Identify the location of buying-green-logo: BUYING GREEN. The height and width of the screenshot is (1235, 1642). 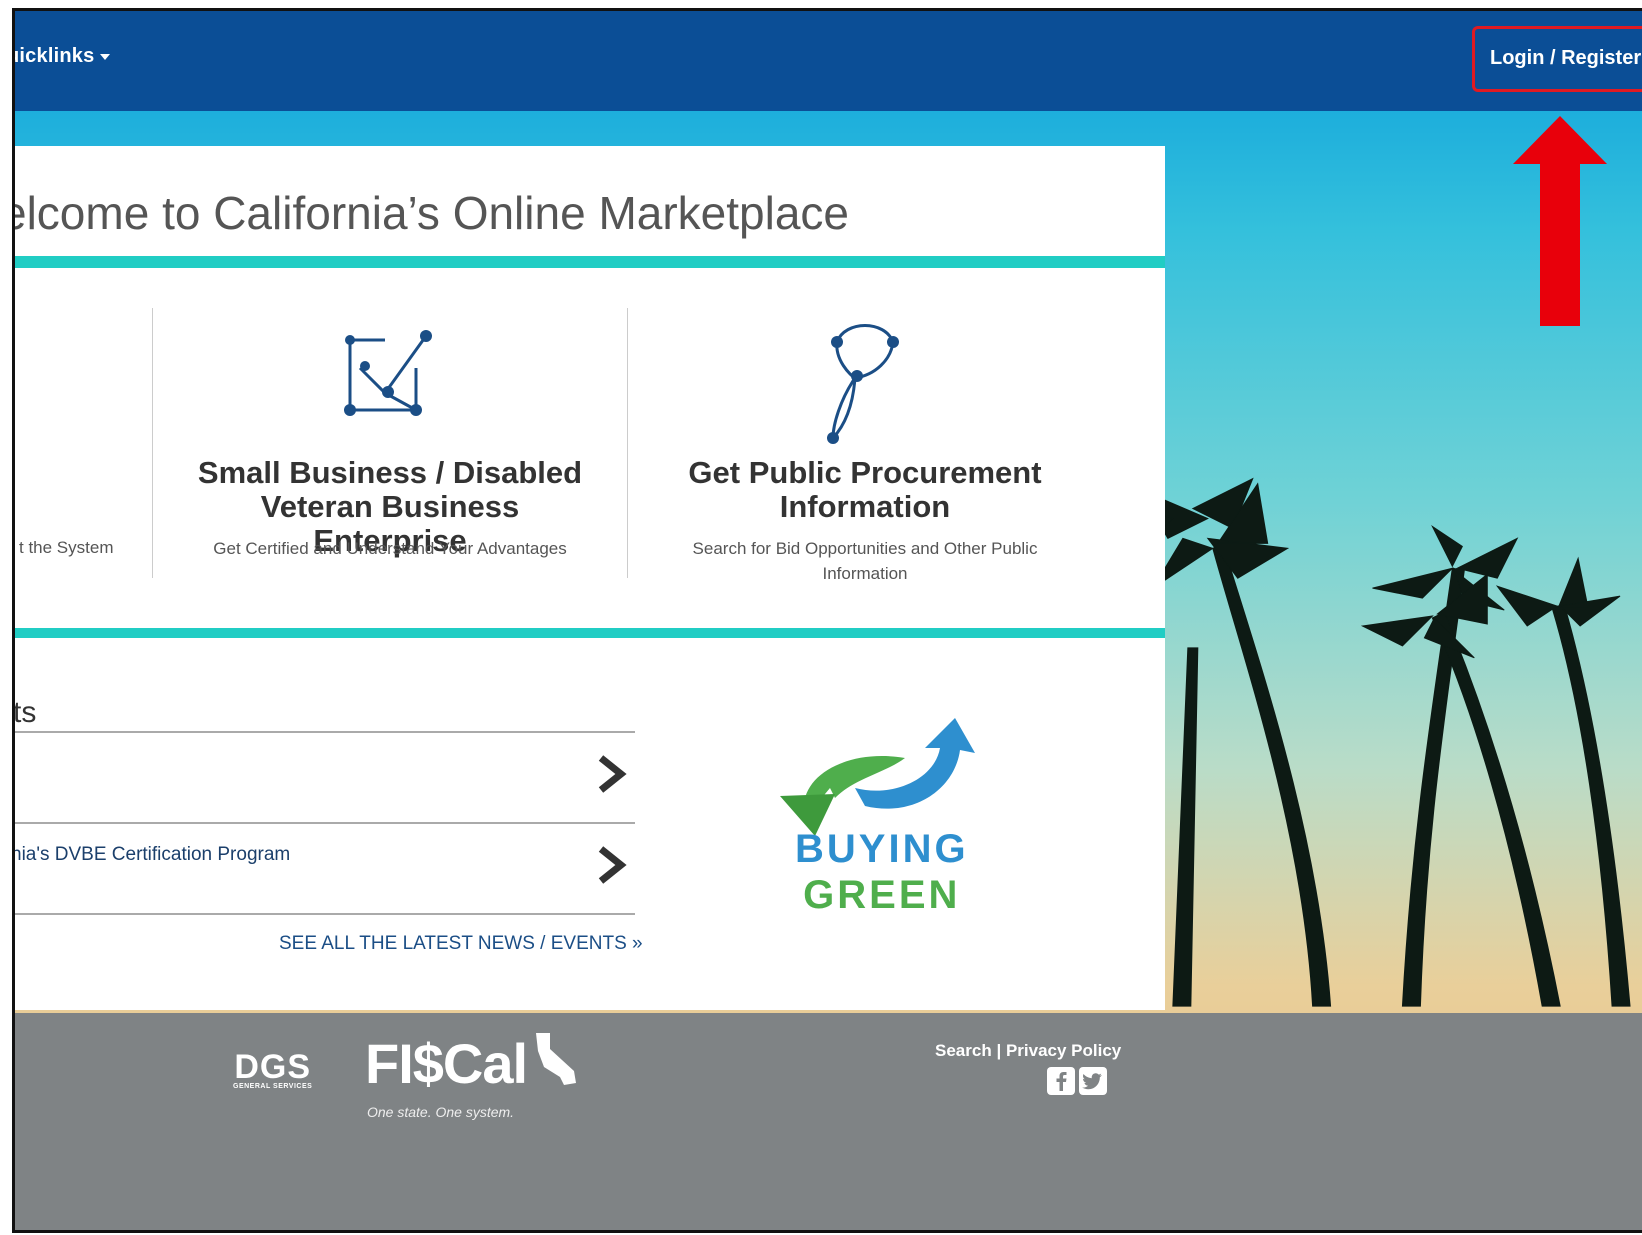
(882, 872).